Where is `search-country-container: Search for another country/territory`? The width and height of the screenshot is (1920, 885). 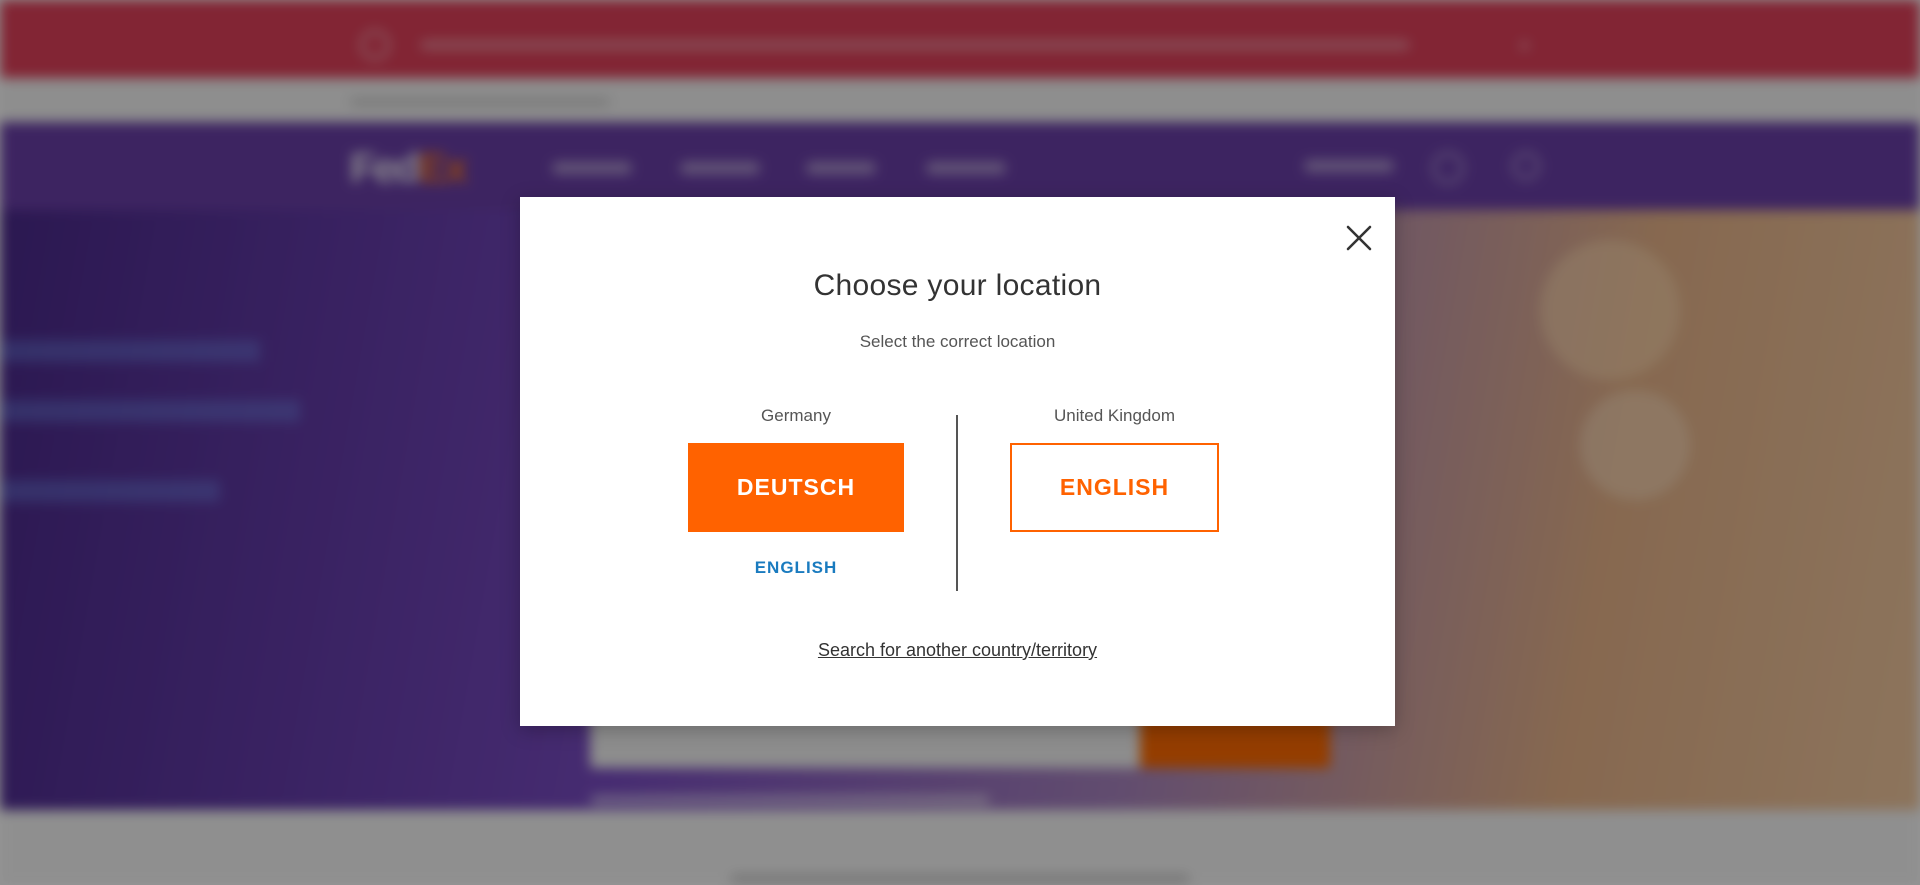 search-country-container: Search for another country/territory is located at coordinates (957, 650).